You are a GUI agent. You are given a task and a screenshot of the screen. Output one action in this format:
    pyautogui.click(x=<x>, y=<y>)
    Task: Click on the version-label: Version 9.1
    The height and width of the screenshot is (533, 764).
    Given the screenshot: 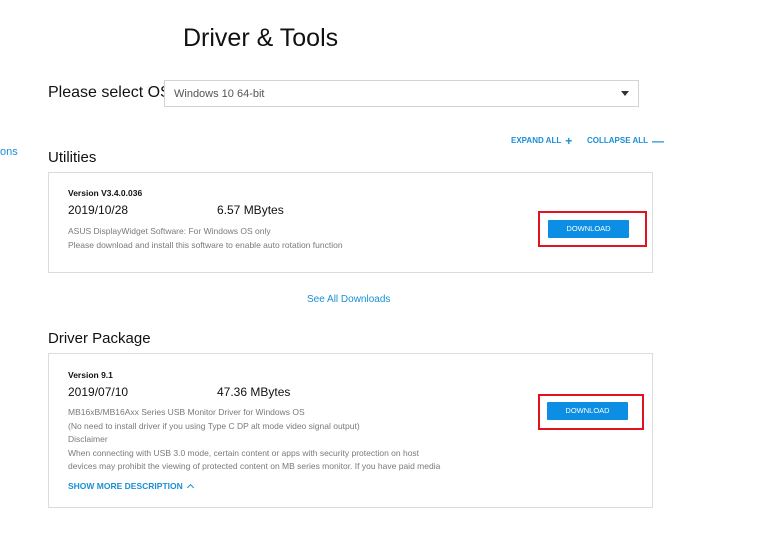 What is the action you would take?
    pyautogui.click(x=90, y=375)
    